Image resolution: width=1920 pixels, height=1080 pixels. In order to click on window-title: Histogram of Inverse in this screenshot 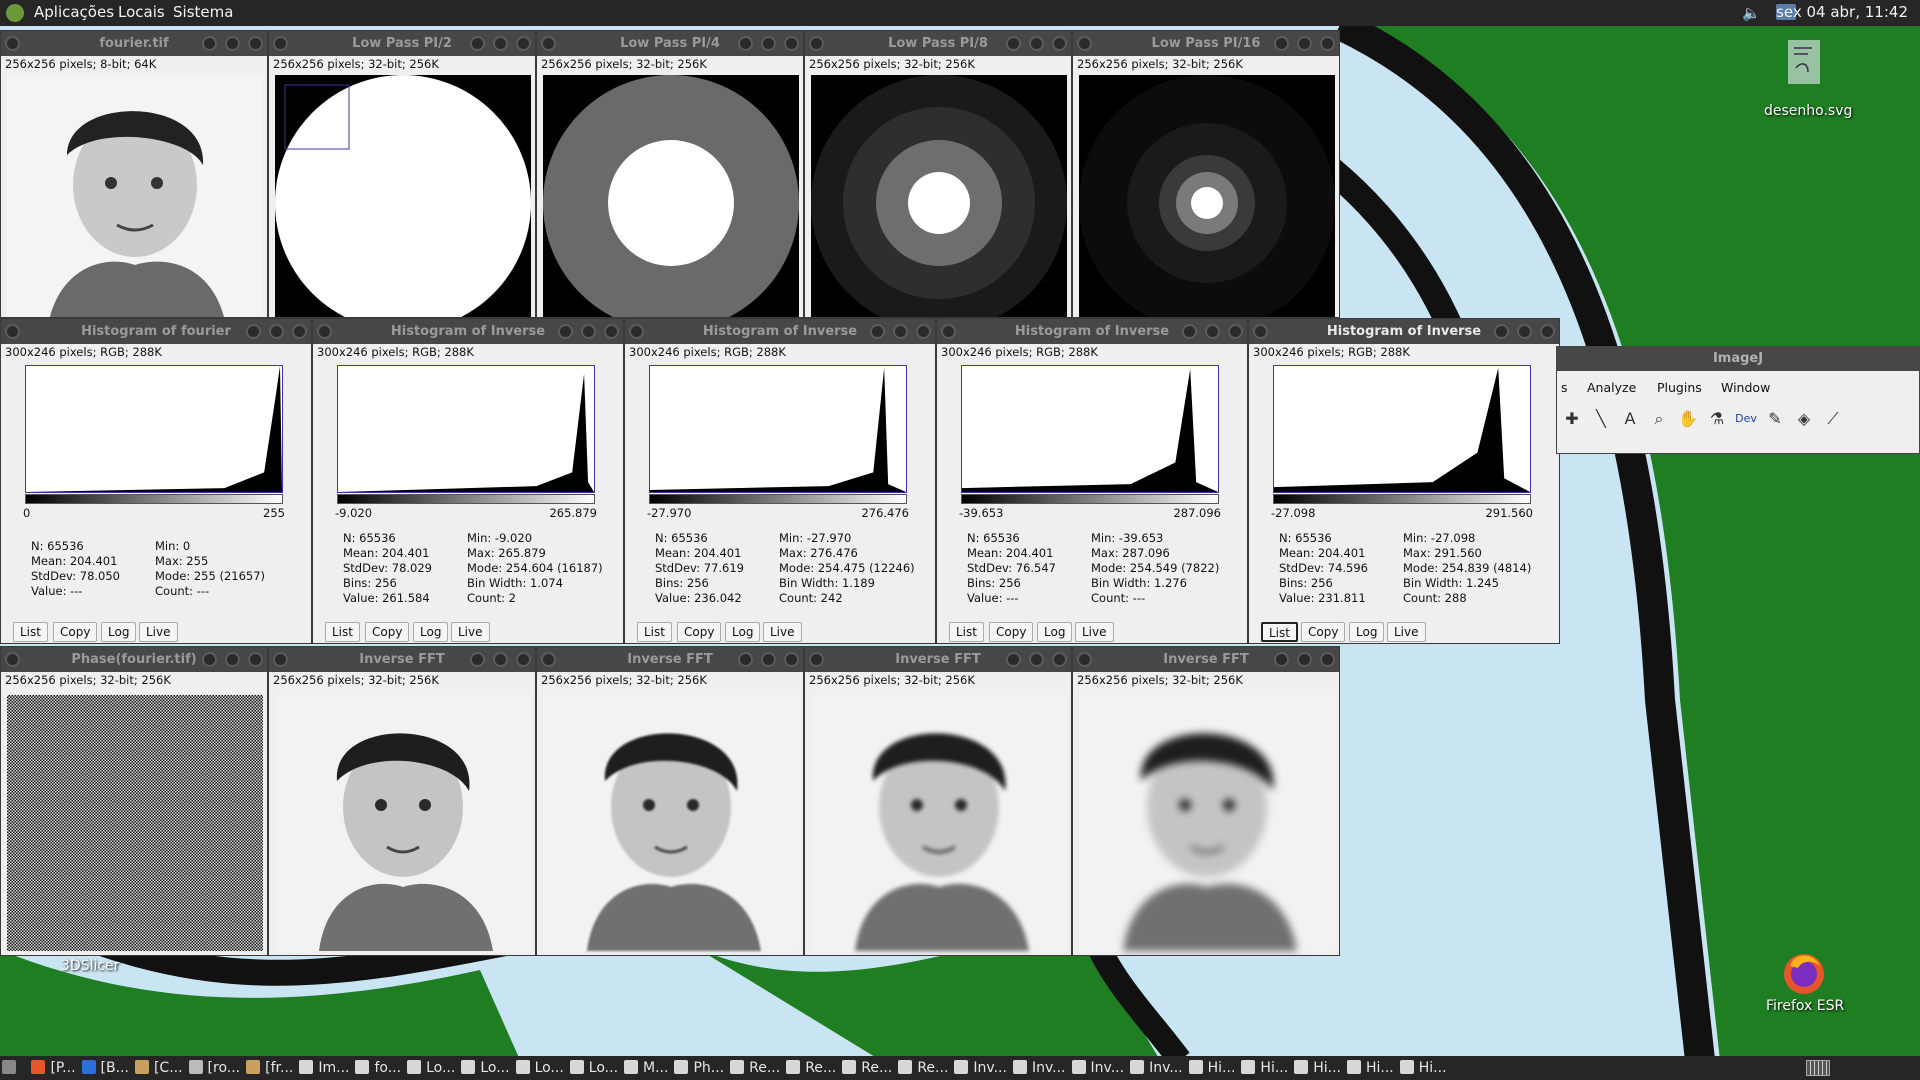, I will do `click(468, 331)`.